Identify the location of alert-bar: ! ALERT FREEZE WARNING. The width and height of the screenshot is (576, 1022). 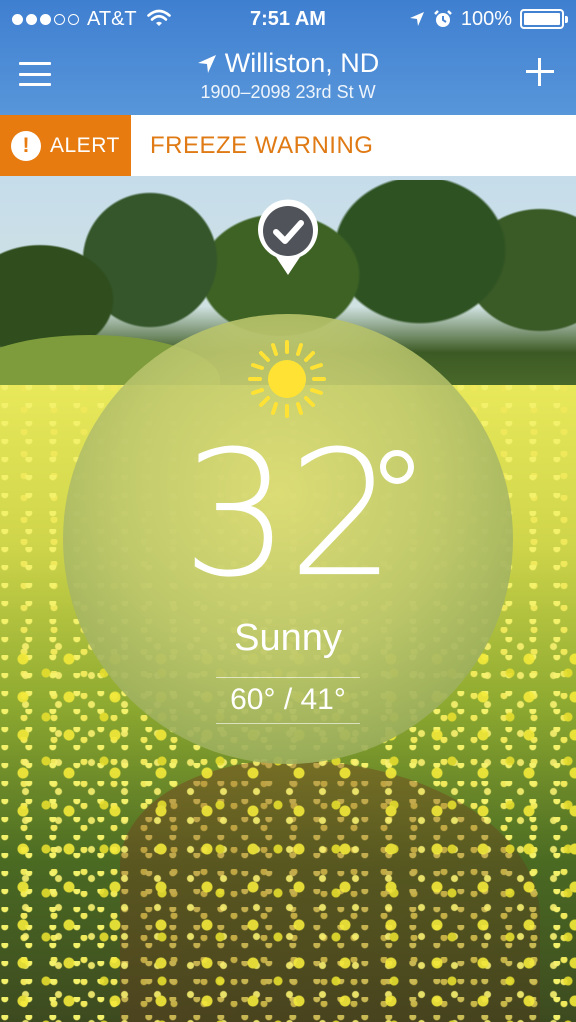
(288, 145).